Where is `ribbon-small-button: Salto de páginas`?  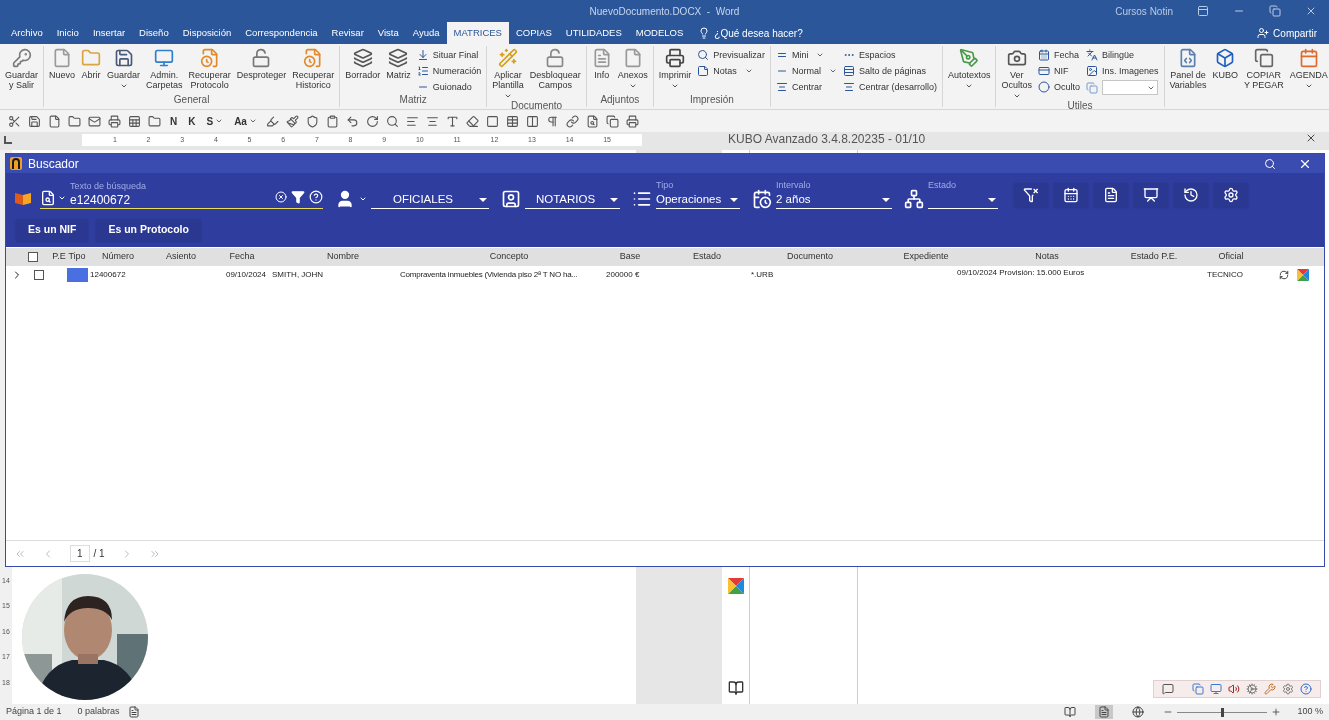 ribbon-small-button: Salto de páginas is located at coordinates (889, 71).